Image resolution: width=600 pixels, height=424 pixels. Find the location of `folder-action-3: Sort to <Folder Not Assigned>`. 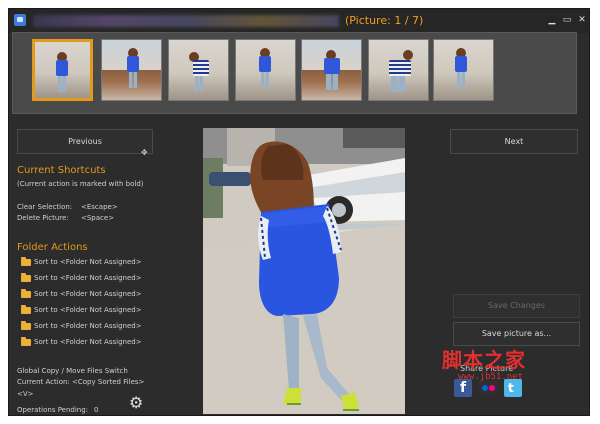

folder-action-3: Sort to <Folder Not Assigned> is located at coordinates (86, 294).